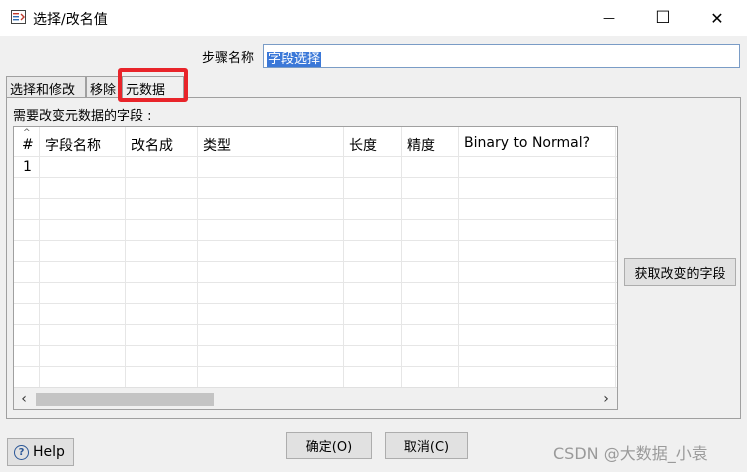 The image size is (747, 472). What do you see at coordinates (680, 272) in the screenshot?
I see `get-changed-fields-button: 获取改变的字段` at bounding box center [680, 272].